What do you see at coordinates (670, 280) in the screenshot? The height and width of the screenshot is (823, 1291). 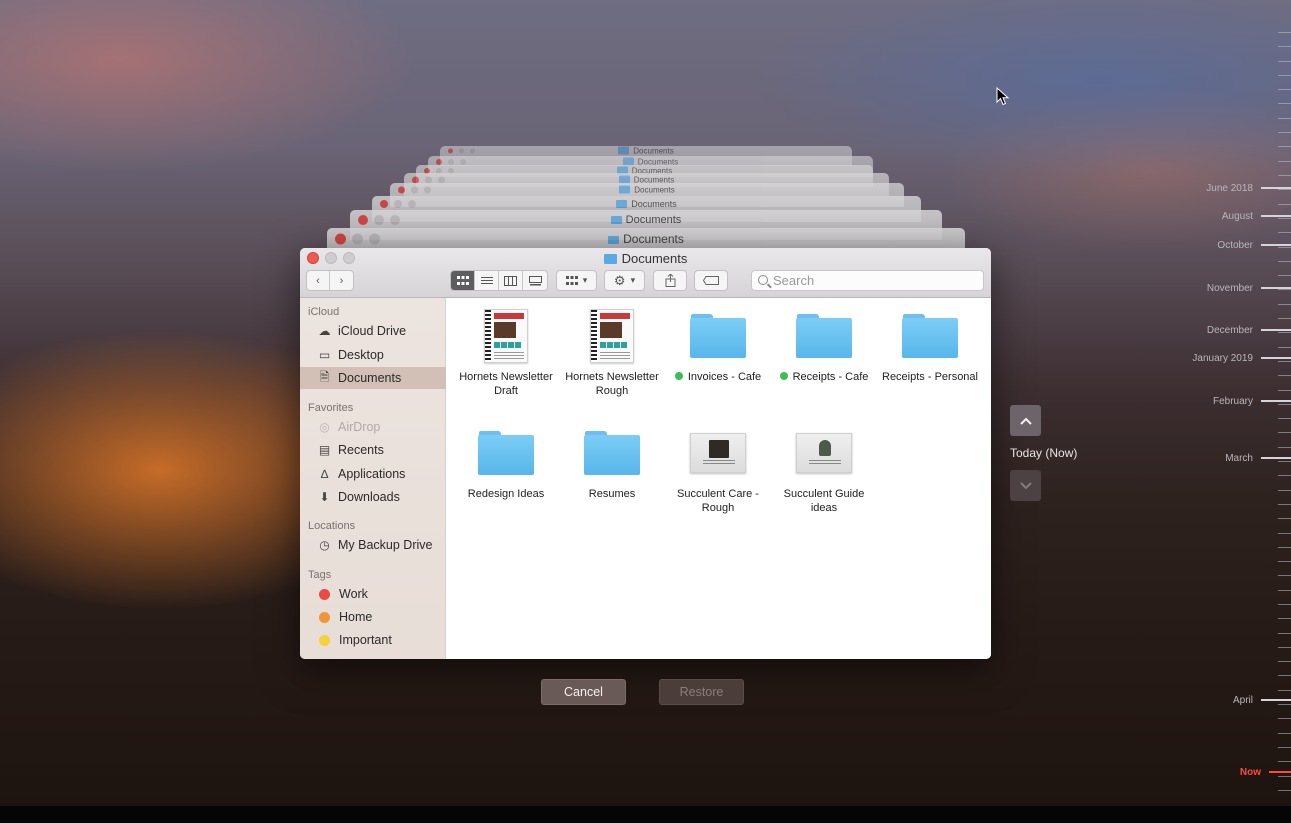 I see `share-button` at bounding box center [670, 280].